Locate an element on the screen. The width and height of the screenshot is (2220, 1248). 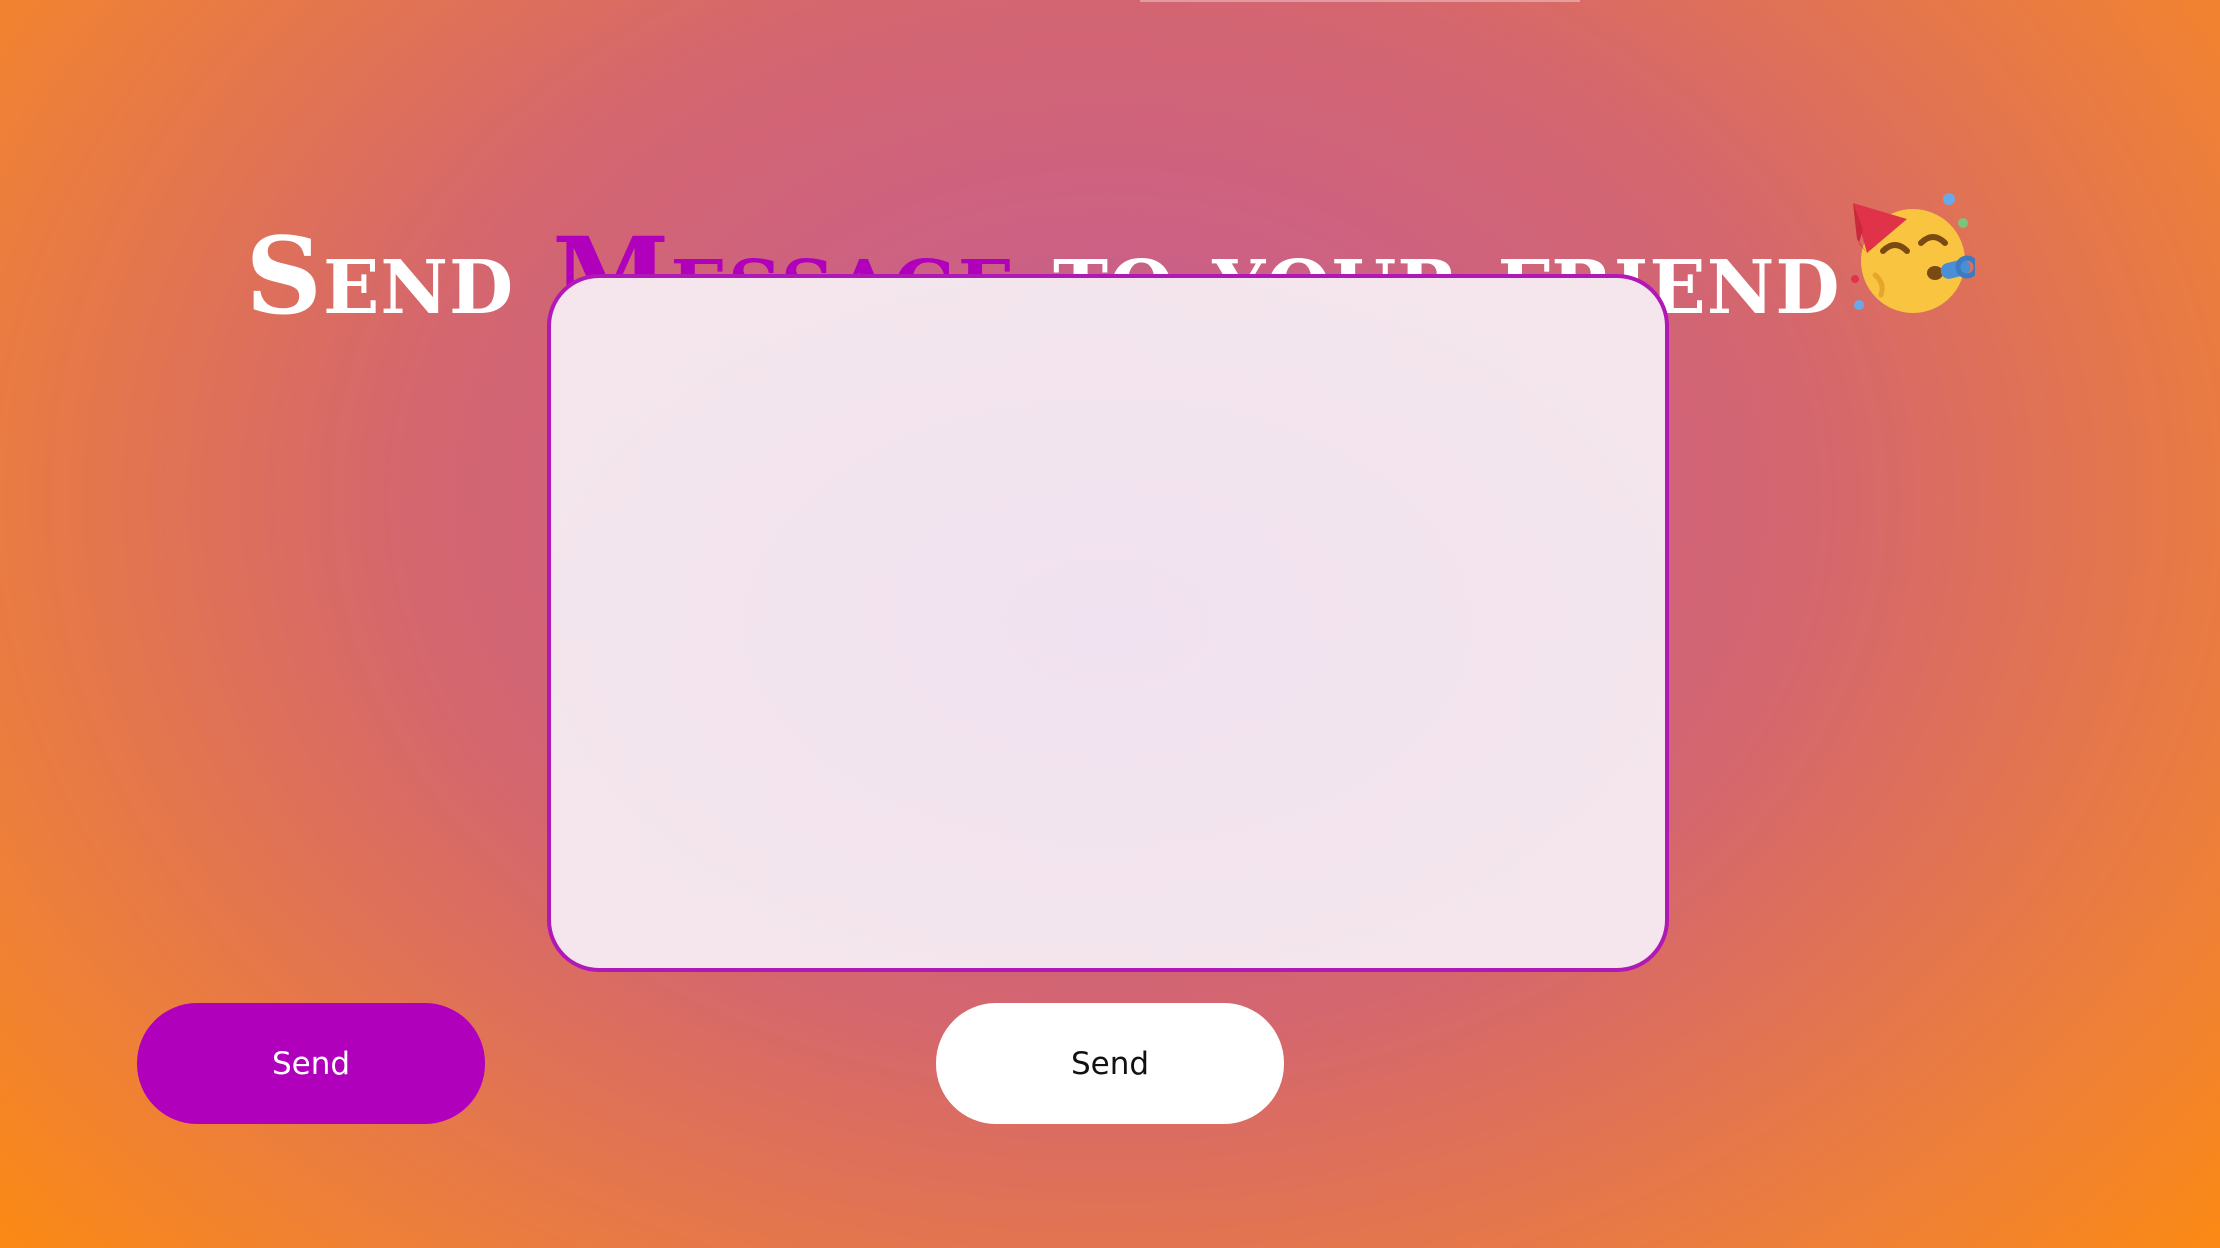
send-button-primary: Send is located at coordinates (311, 1063).